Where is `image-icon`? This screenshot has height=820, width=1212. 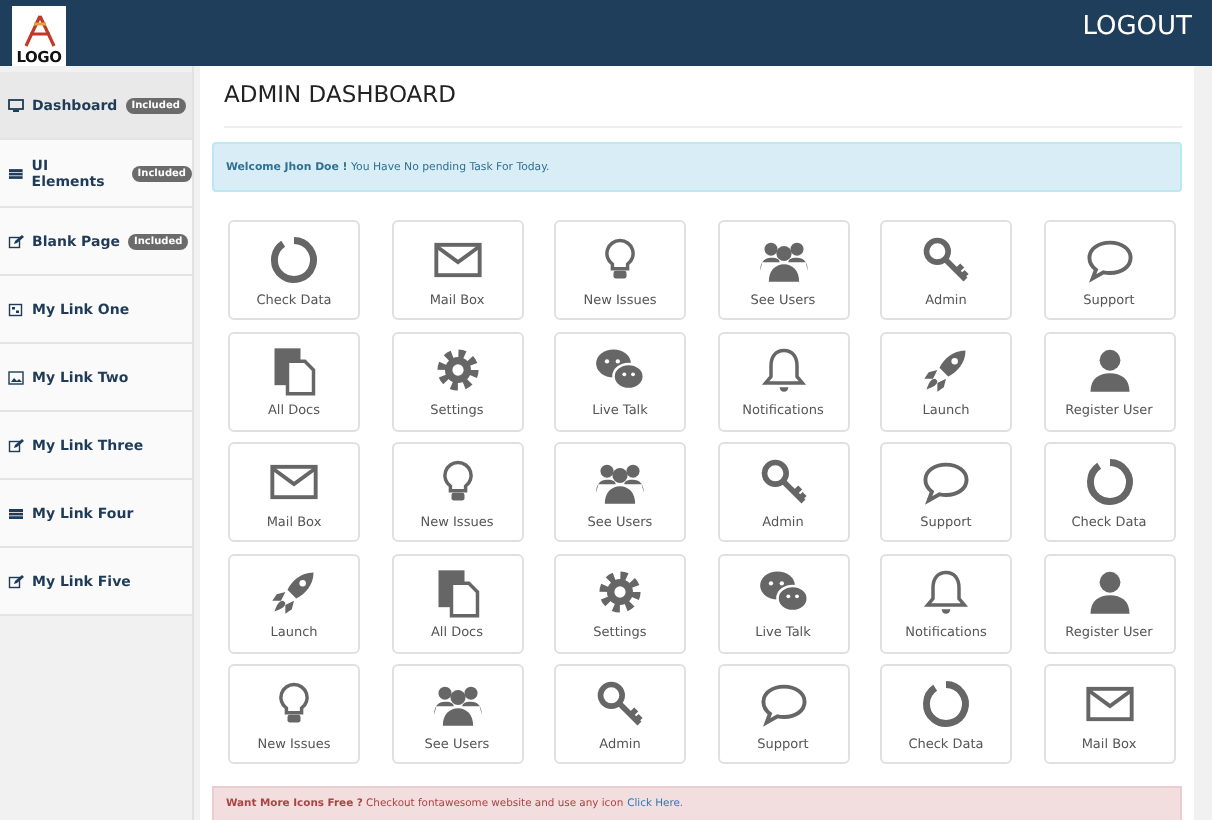
image-icon is located at coordinates (16, 377).